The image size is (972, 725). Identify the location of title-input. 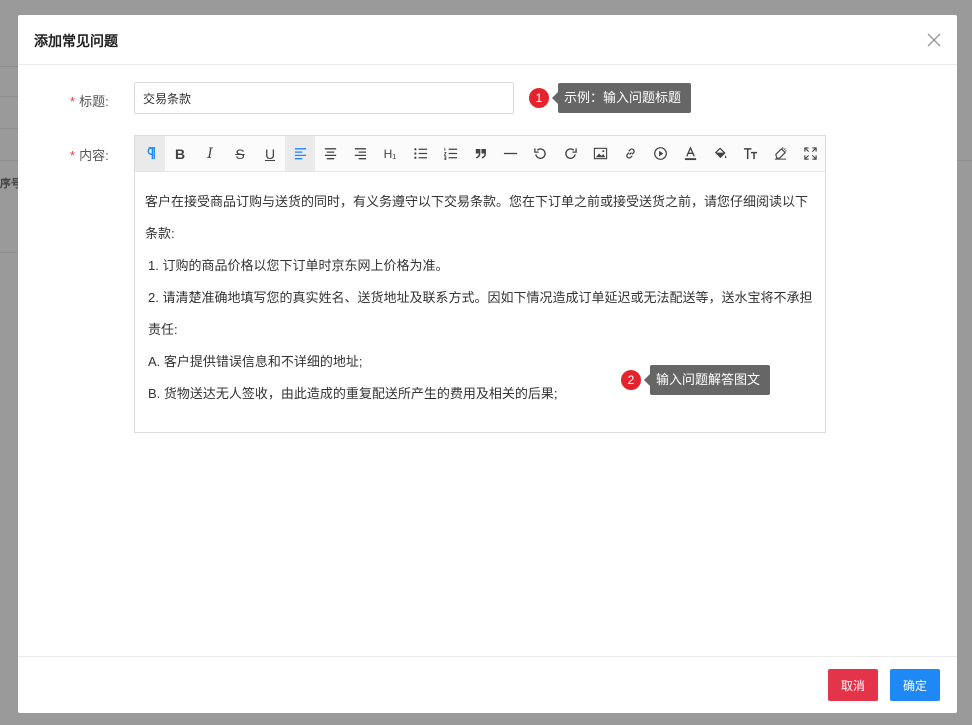
(324, 98).